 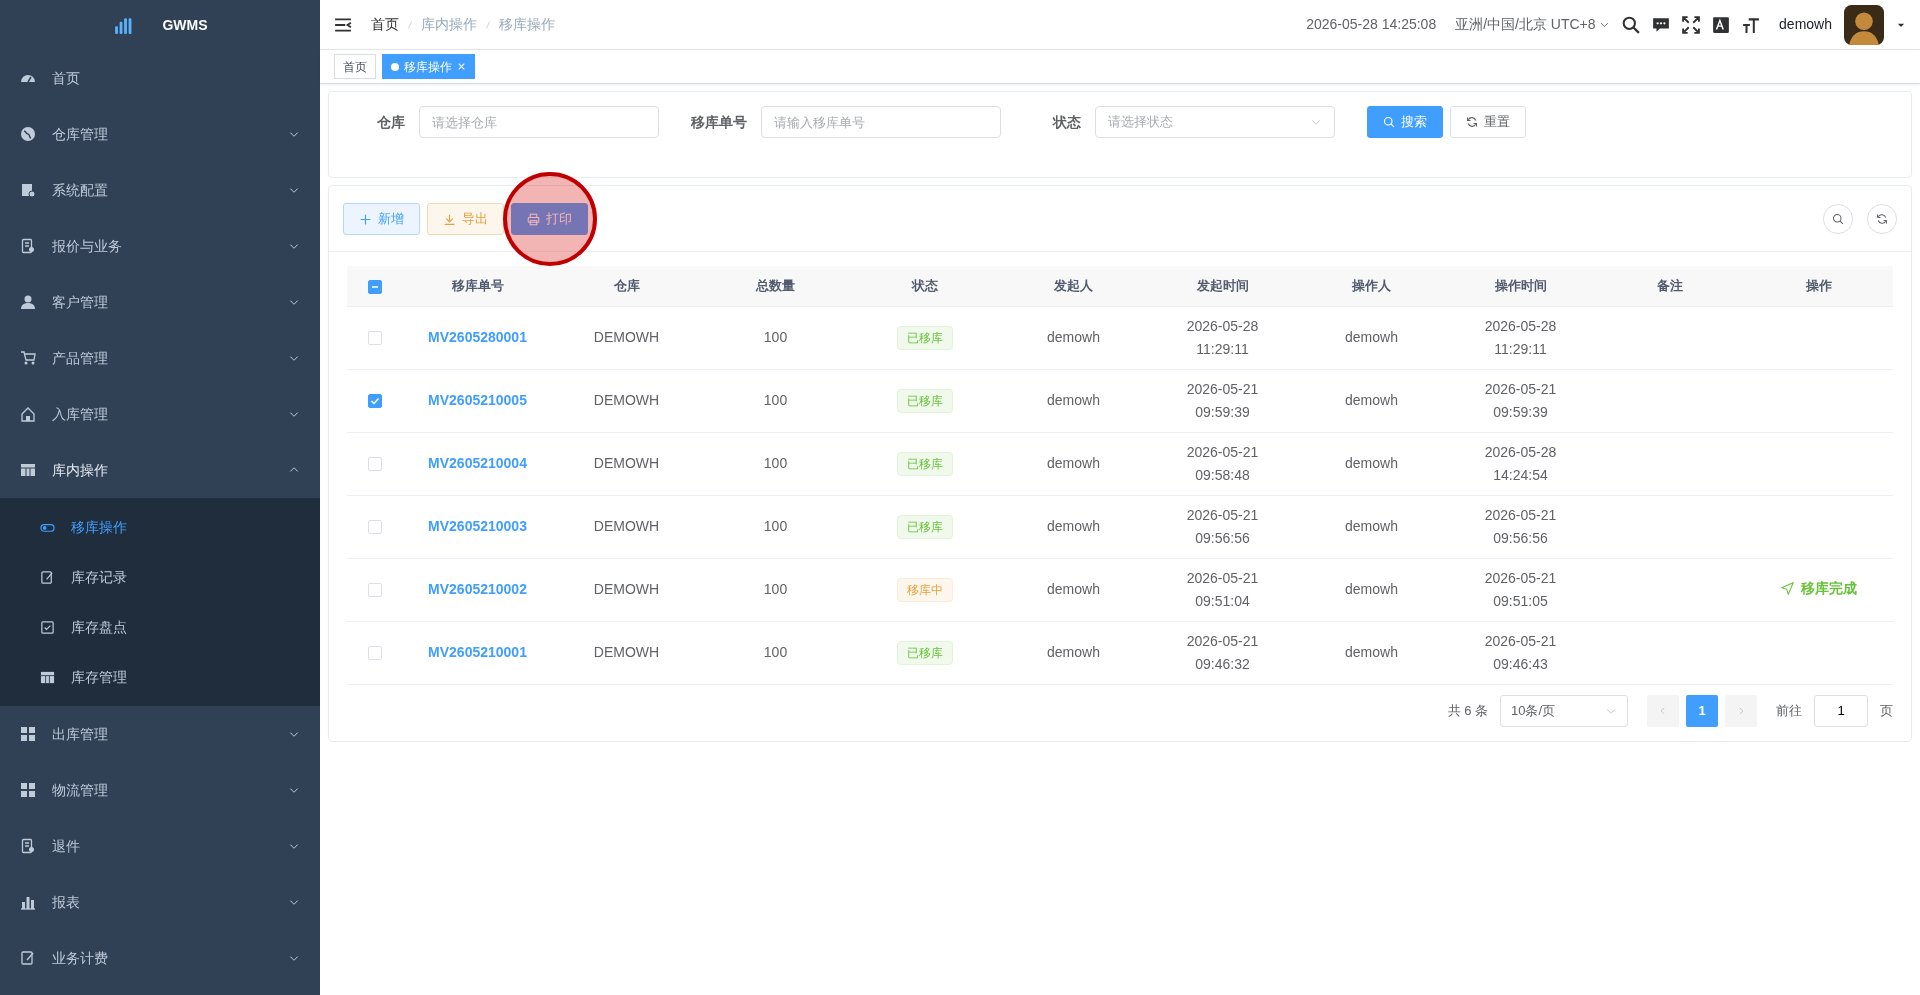 What do you see at coordinates (160, 846) in the screenshot?
I see `sidebar-item: 退件` at bounding box center [160, 846].